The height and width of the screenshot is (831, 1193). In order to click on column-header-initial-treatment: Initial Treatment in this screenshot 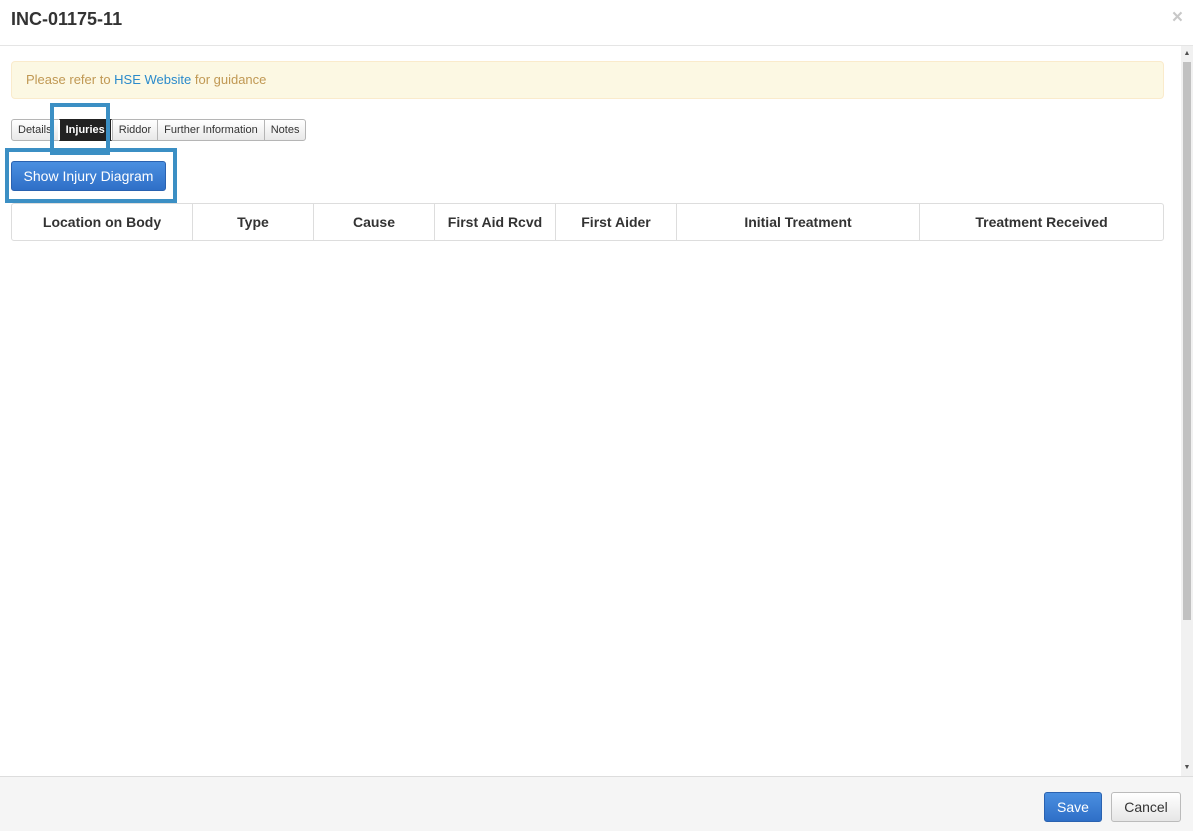, I will do `click(798, 222)`.